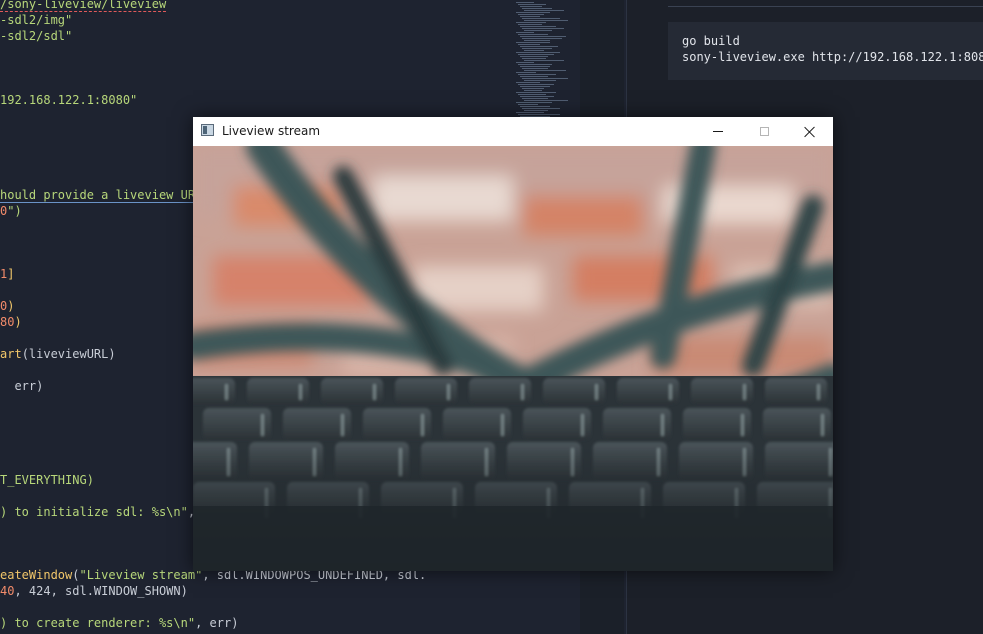  Describe the element at coordinates (513, 131) in the screenshot. I see `window-titlebar: Liveview stream` at that location.